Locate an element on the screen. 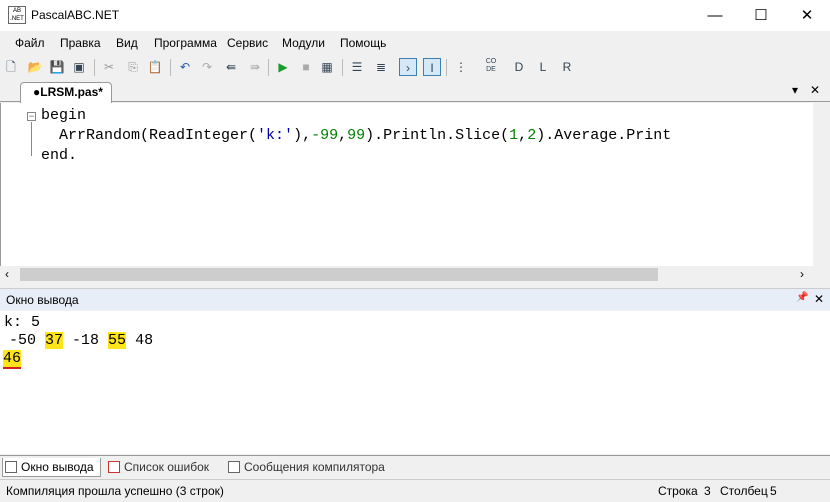 This screenshot has width=830, height=502. menu-help: Помощь is located at coordinates (363, 43).